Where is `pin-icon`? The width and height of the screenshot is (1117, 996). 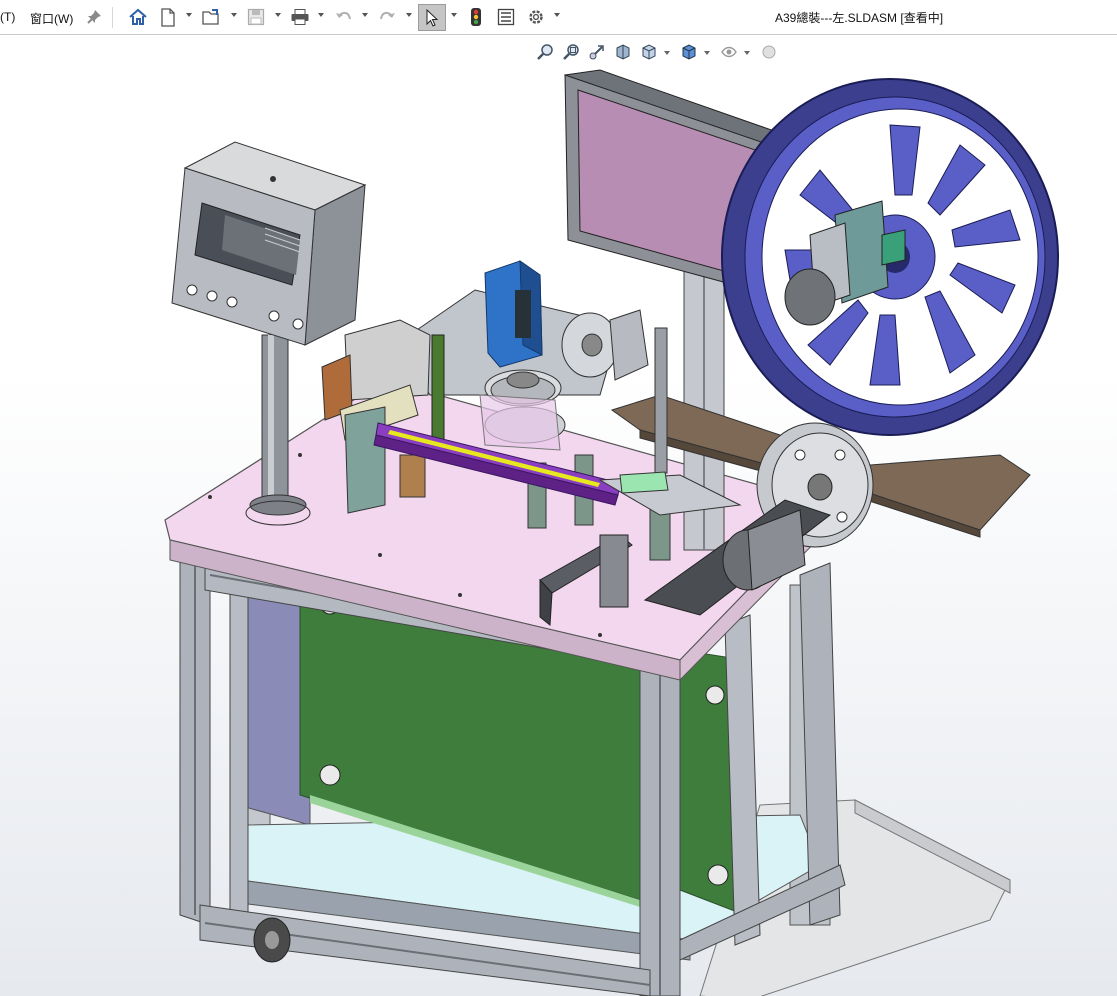
pin-icon is located at coordinates (94, 17).